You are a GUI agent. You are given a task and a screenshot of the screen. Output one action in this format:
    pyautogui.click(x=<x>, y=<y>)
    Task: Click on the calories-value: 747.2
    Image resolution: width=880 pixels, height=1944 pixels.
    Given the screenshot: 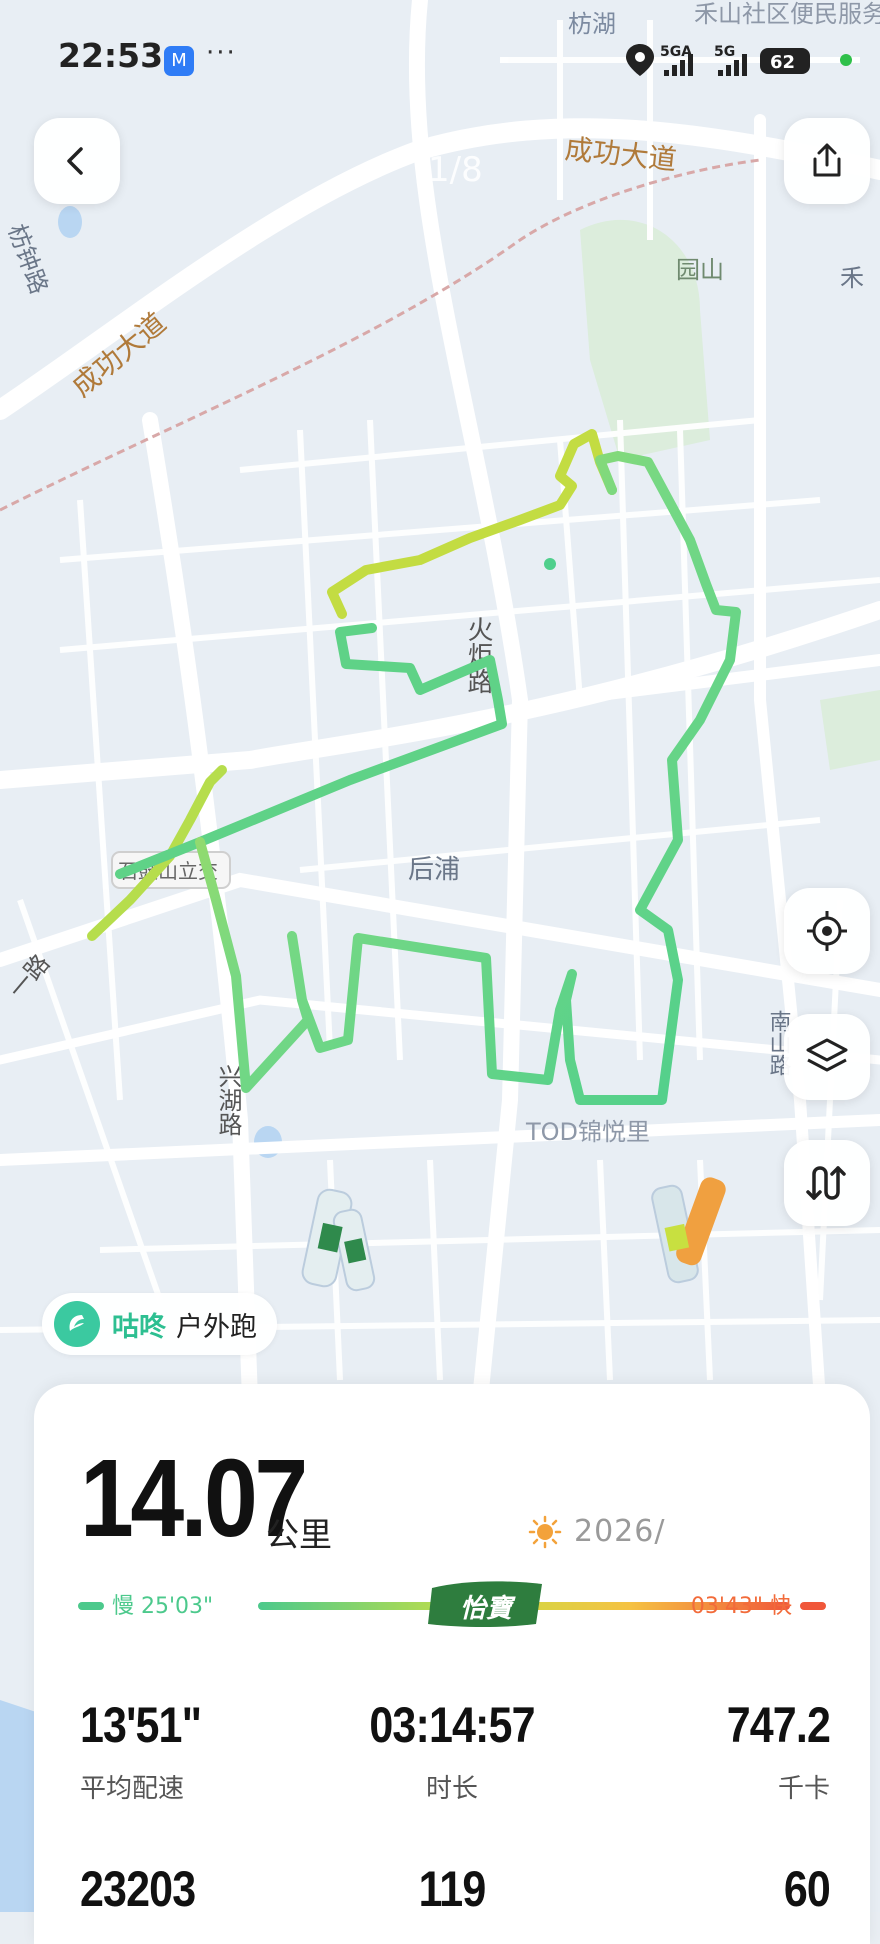 What is the action you would take?
    pyautogui.click(x=778, y=1725)
    